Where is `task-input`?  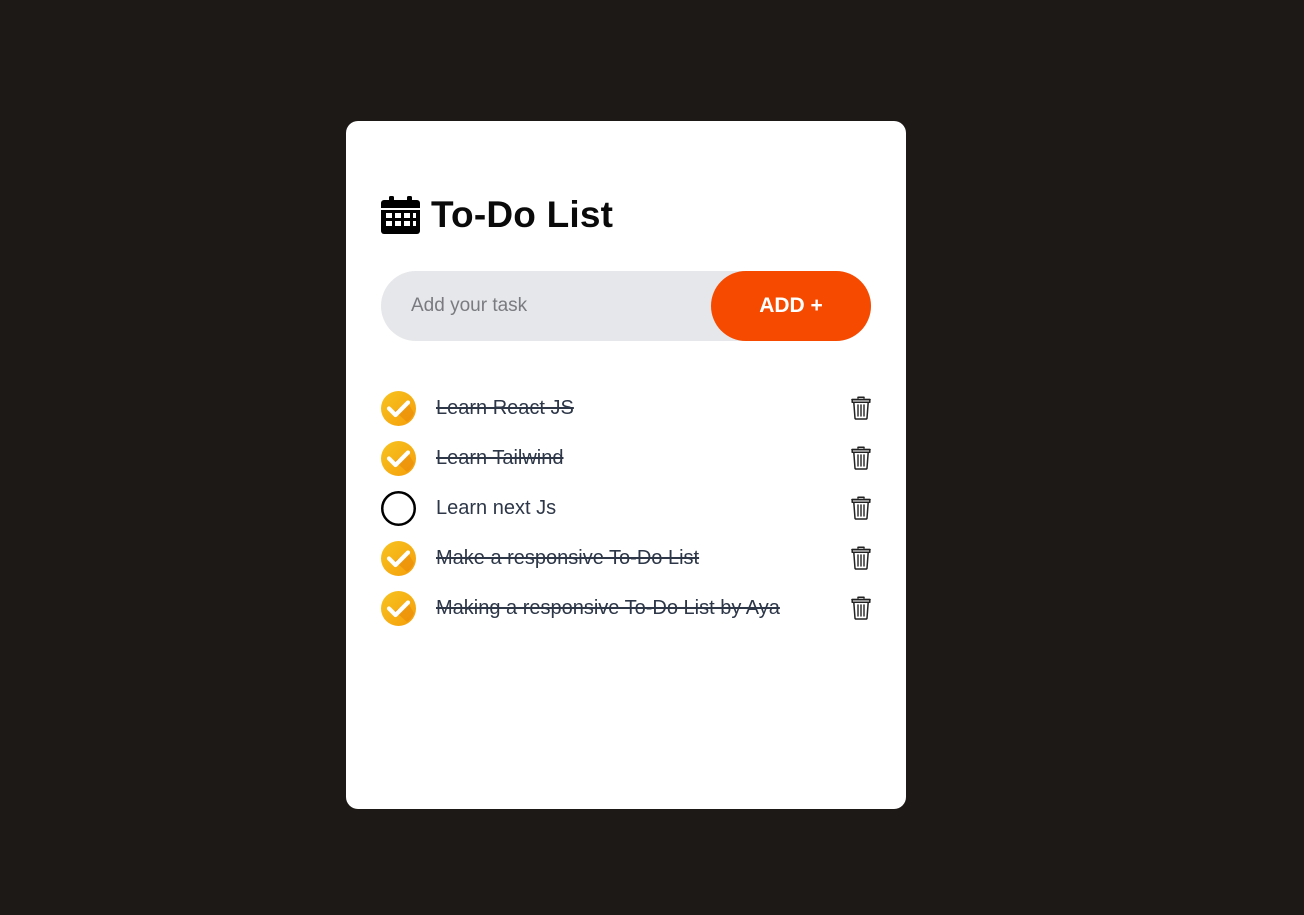 task-input is located at coordinates (546, 306).